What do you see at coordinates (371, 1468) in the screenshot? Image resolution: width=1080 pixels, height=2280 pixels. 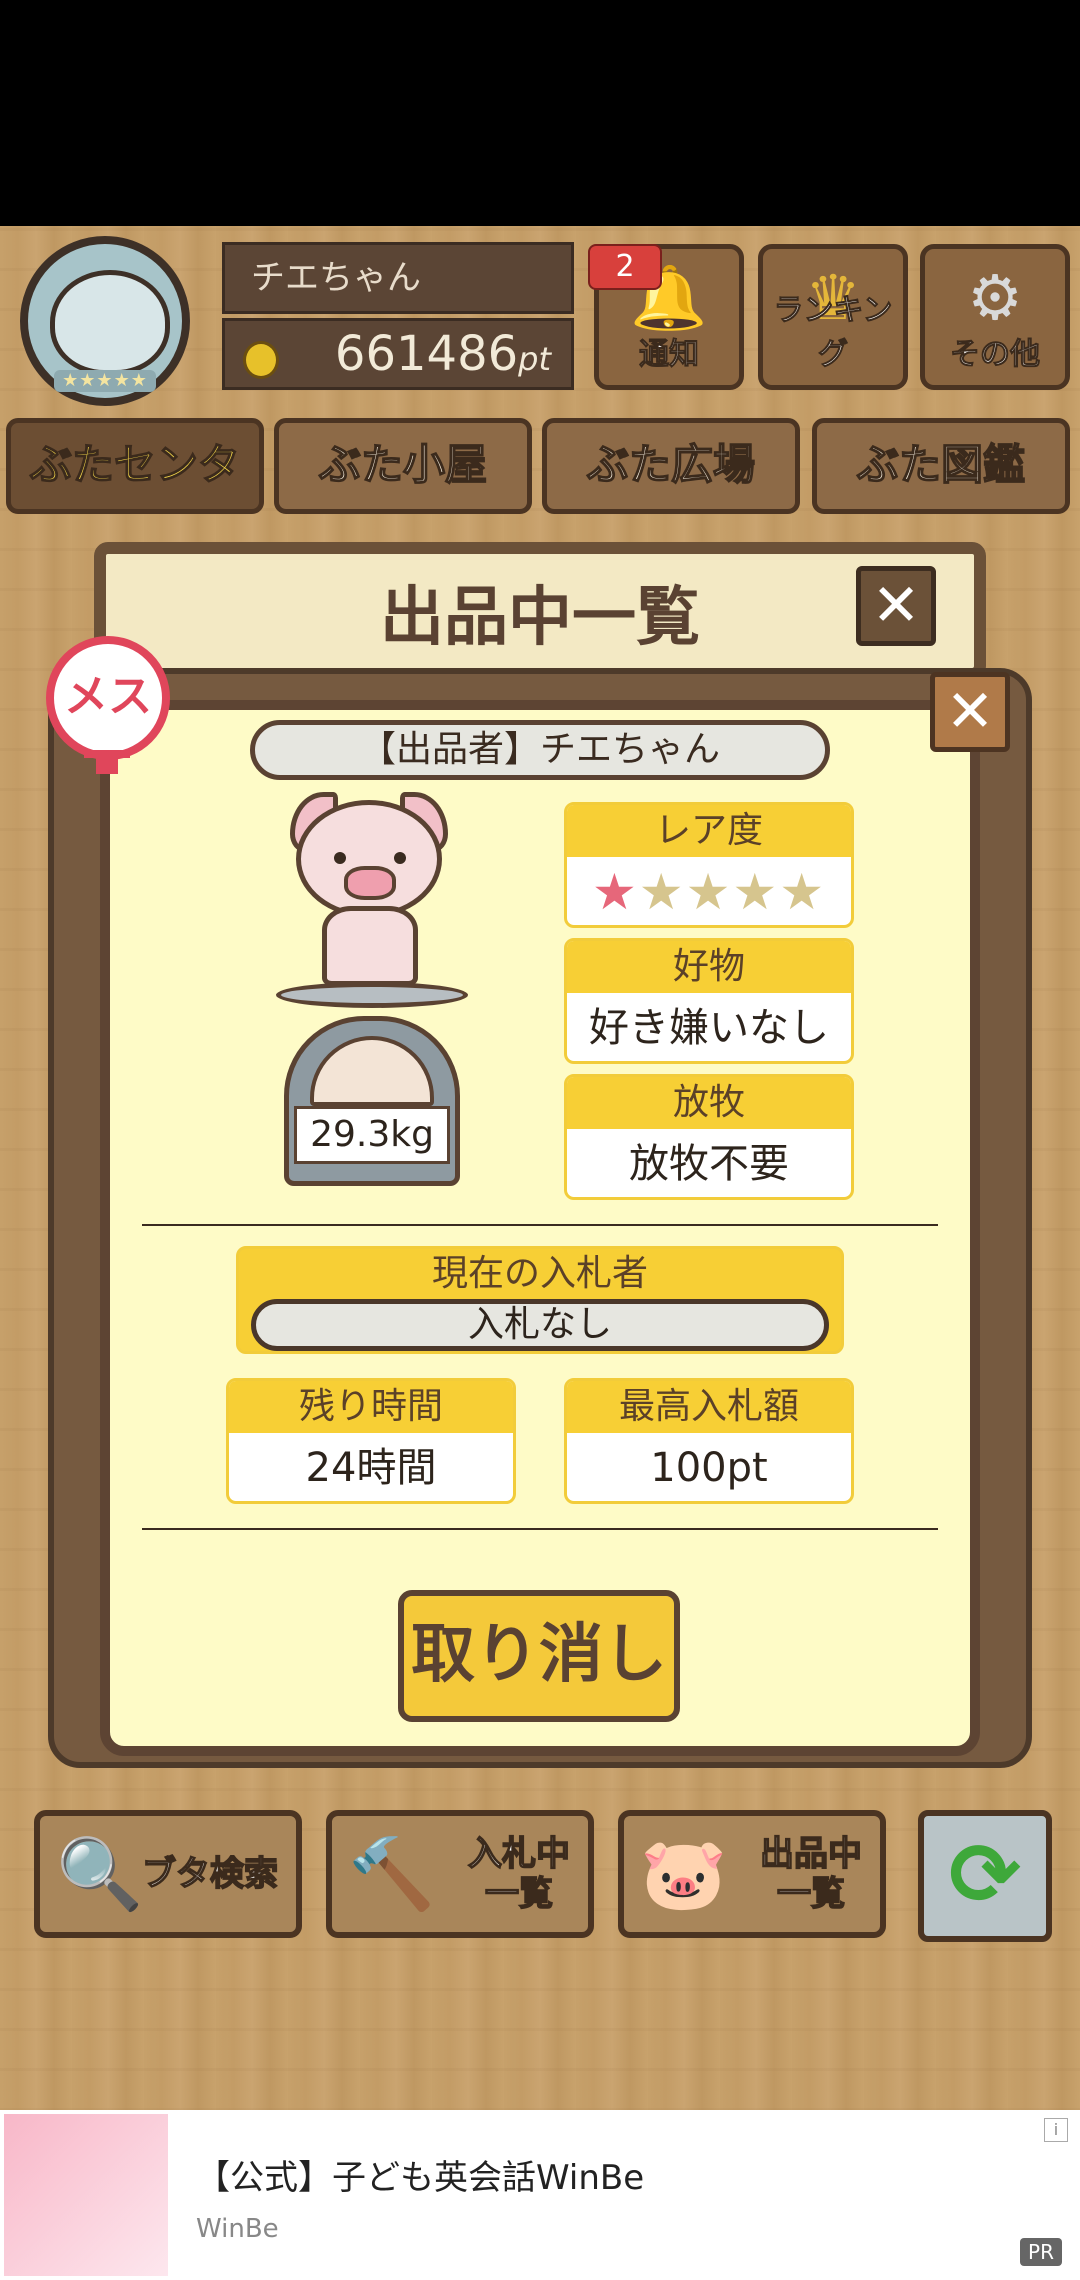 I see `time-left-value: 24時間` at bounding box center [371, 1468].